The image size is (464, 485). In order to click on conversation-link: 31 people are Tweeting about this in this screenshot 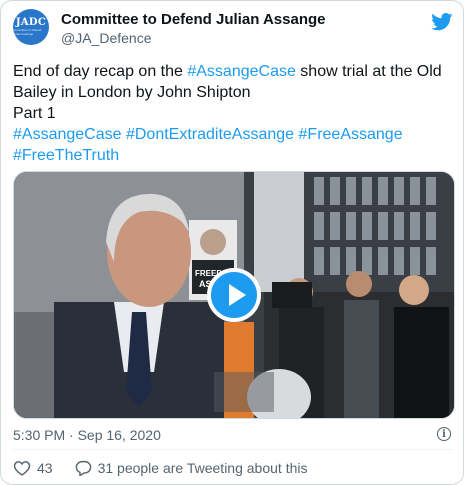, I will do `click(191, 468)`.